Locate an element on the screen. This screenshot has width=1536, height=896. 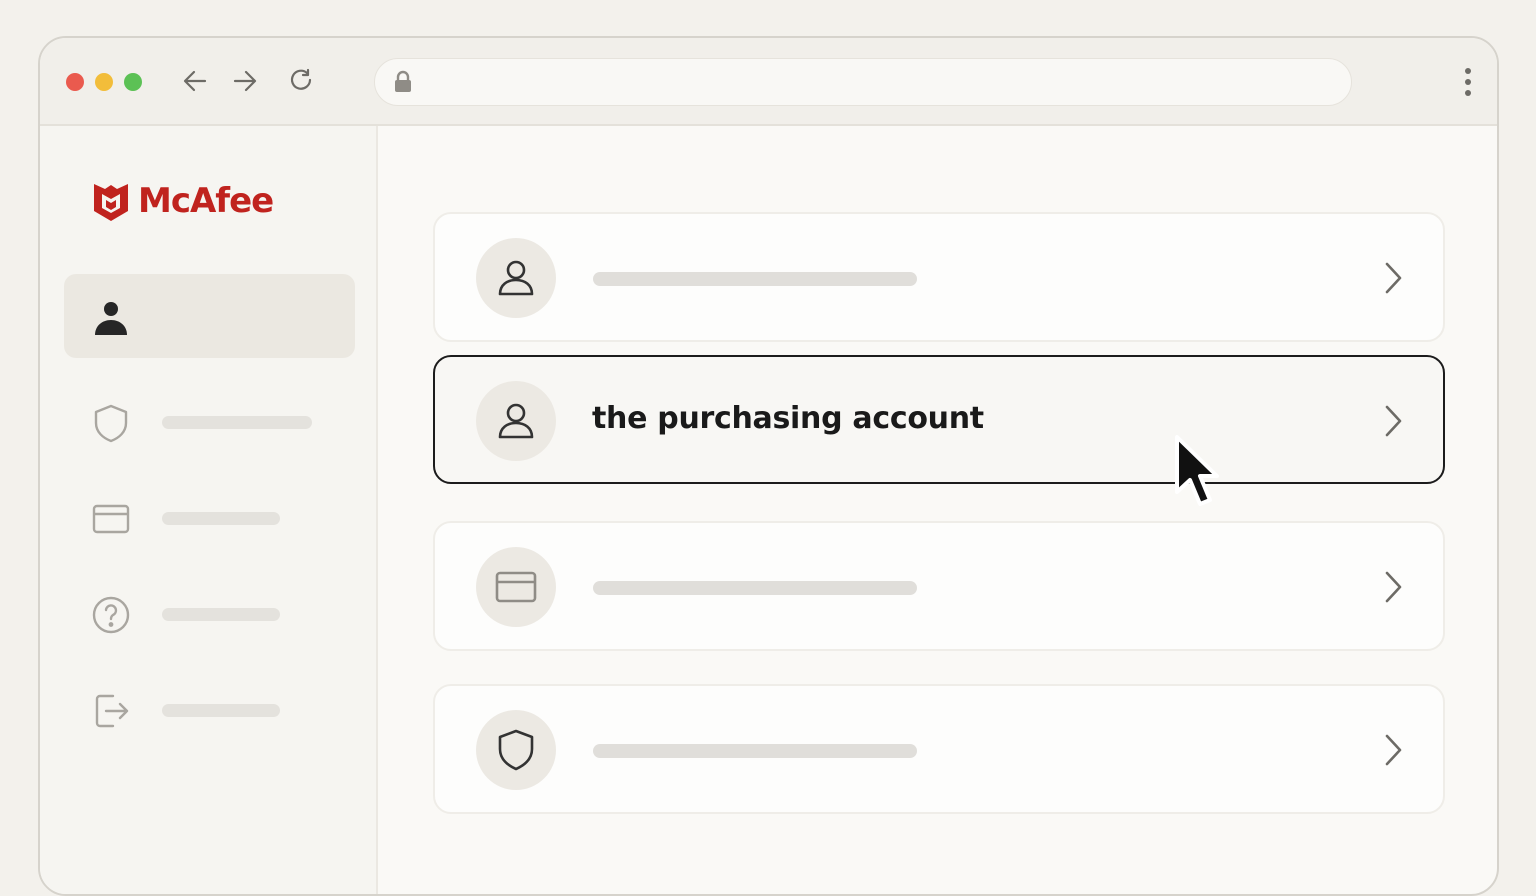
help-circle-icon is located at coordinates (111, 615).